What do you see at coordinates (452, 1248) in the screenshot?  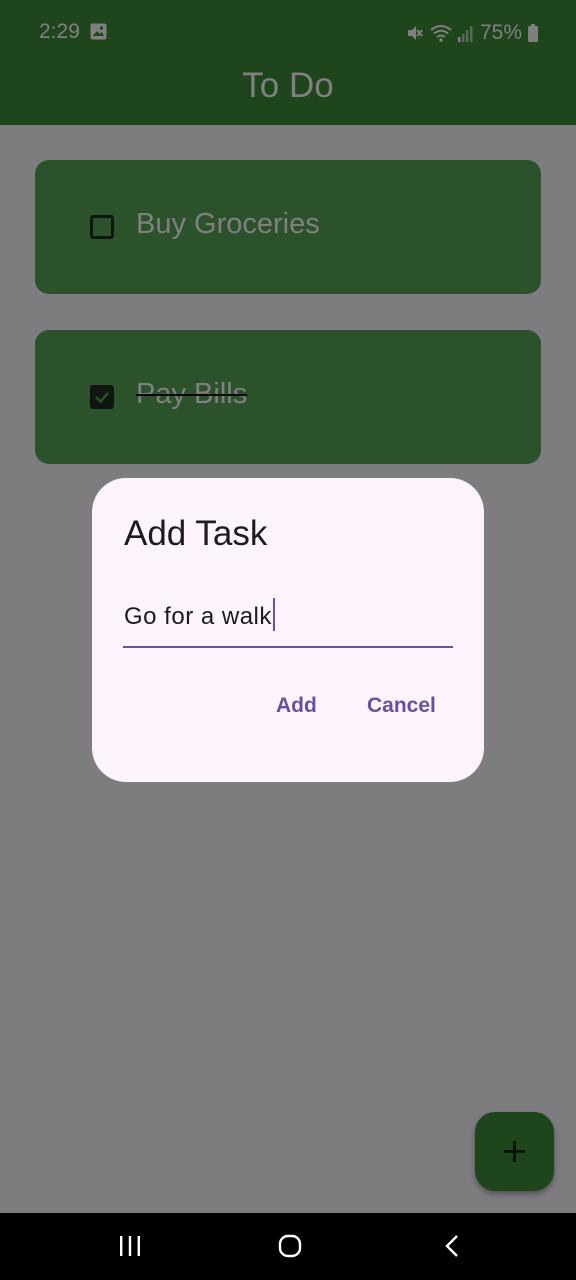 I see `back-icon` at bounding box center [452, 1248].